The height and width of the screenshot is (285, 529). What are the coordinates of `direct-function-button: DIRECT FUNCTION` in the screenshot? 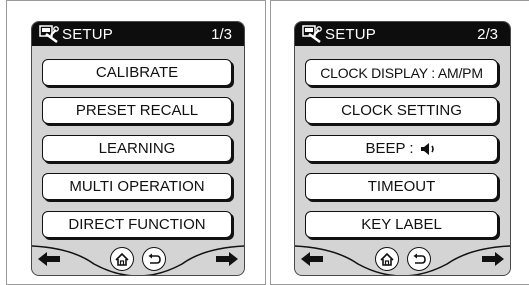 It's located at (137, 224).